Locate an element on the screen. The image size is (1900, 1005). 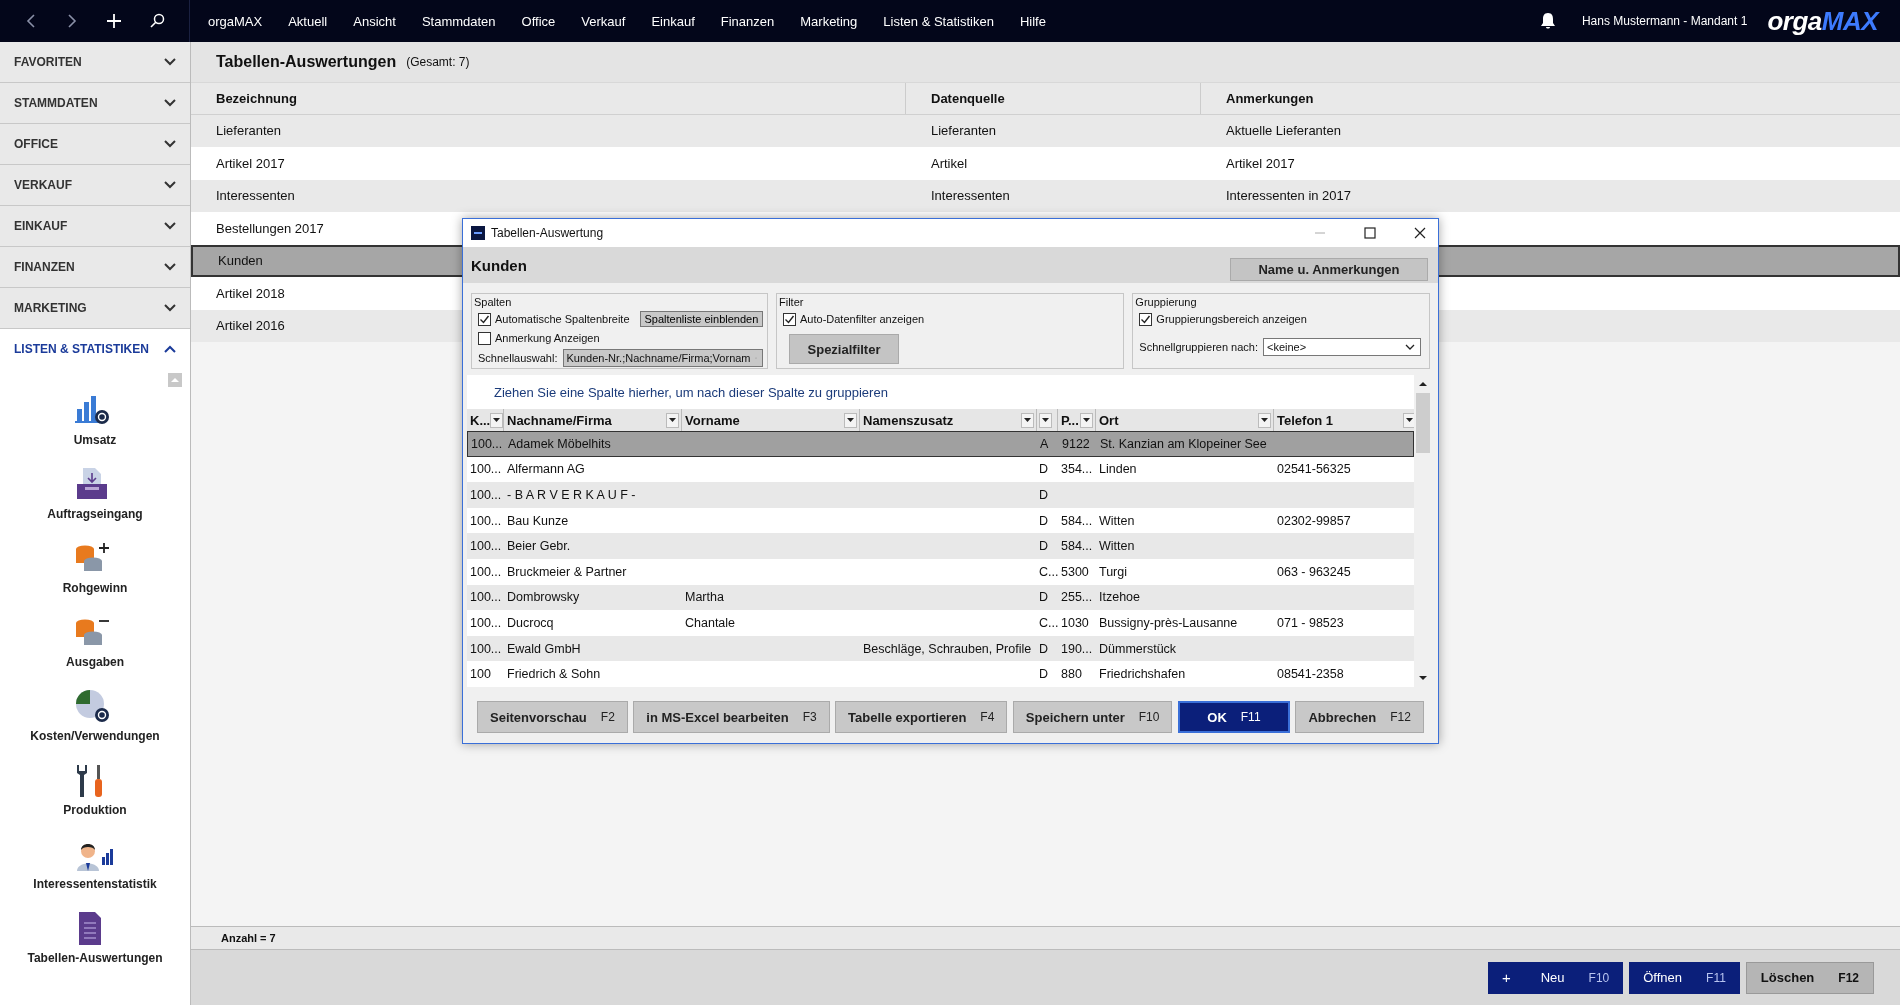
column-header is located at coordinates (1047, 420).